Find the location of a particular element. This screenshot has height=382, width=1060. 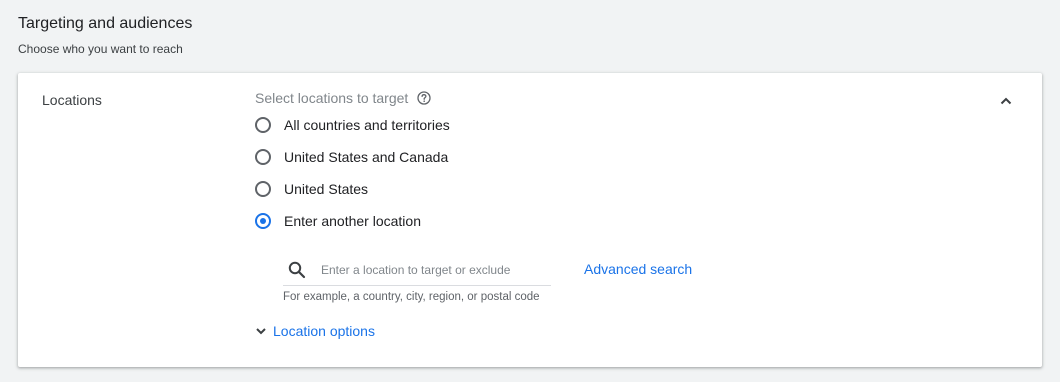

radio-option-all-countries: All countries and territories is located at coordinates (352, 125).